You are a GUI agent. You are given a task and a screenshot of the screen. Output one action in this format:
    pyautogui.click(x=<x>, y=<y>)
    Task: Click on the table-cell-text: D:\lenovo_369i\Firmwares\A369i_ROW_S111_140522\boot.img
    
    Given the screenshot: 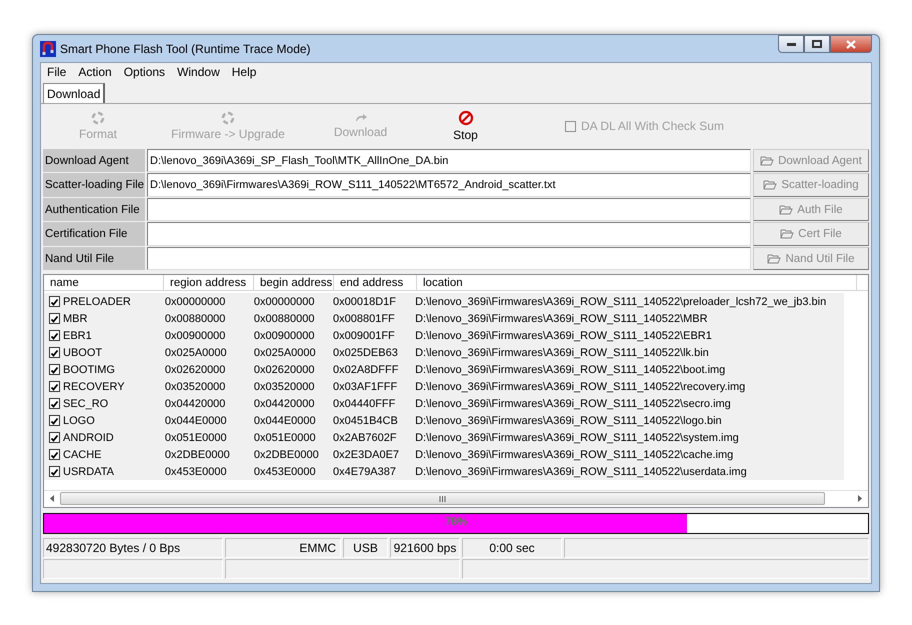 What is the action you would take?
    pyautogui.click(x=570, y=370)
    